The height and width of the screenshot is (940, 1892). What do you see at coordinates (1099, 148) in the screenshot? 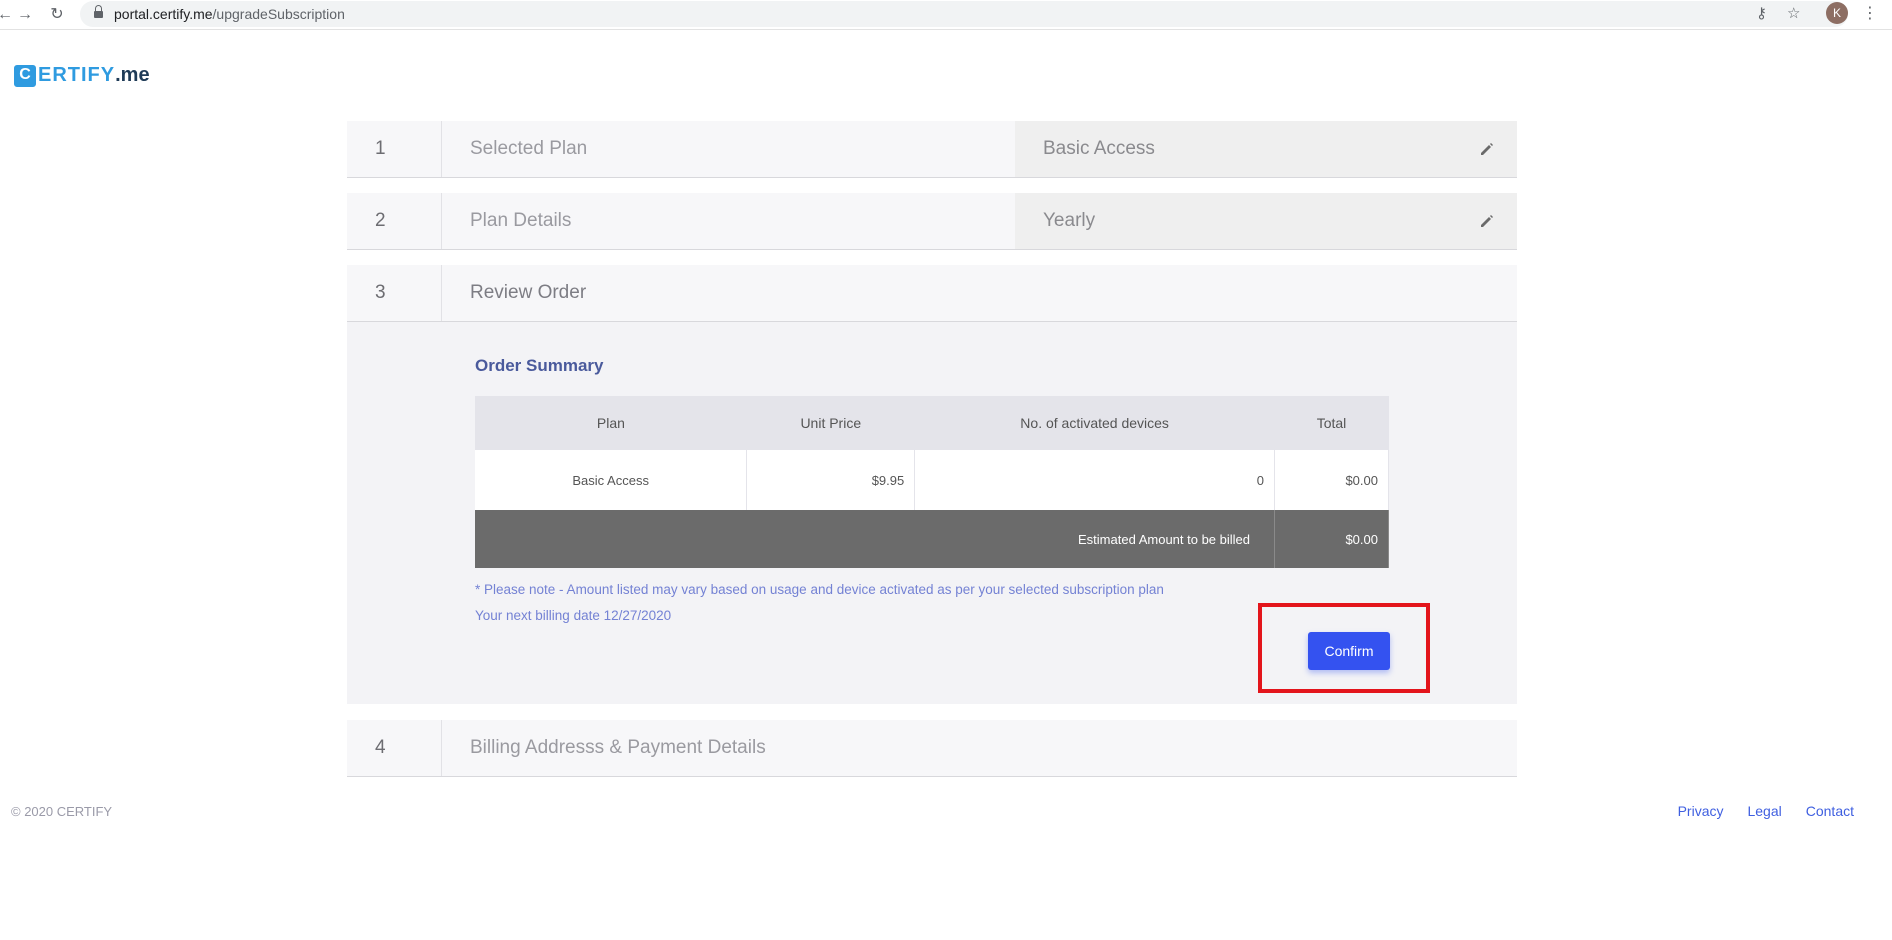
I see `step-value: Basic Access` at bounding box center [1099, 148].